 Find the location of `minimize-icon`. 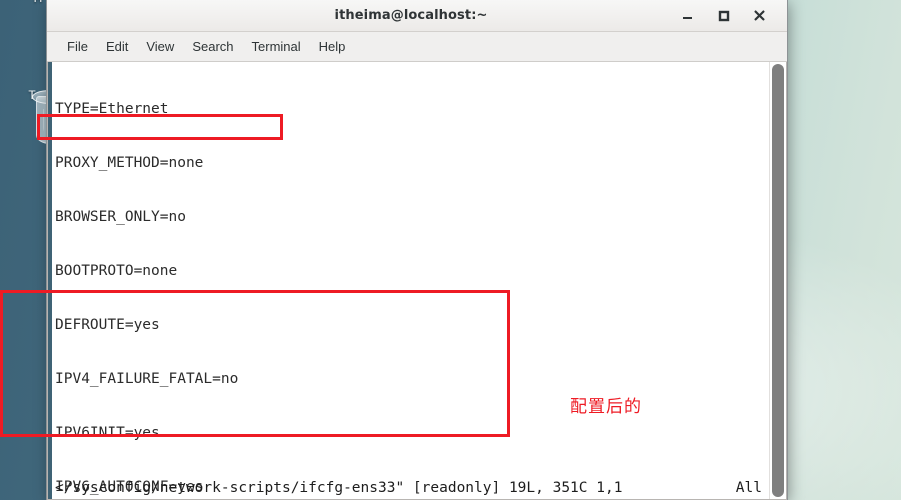

minimize-icon is located at coordinates (687, 16).